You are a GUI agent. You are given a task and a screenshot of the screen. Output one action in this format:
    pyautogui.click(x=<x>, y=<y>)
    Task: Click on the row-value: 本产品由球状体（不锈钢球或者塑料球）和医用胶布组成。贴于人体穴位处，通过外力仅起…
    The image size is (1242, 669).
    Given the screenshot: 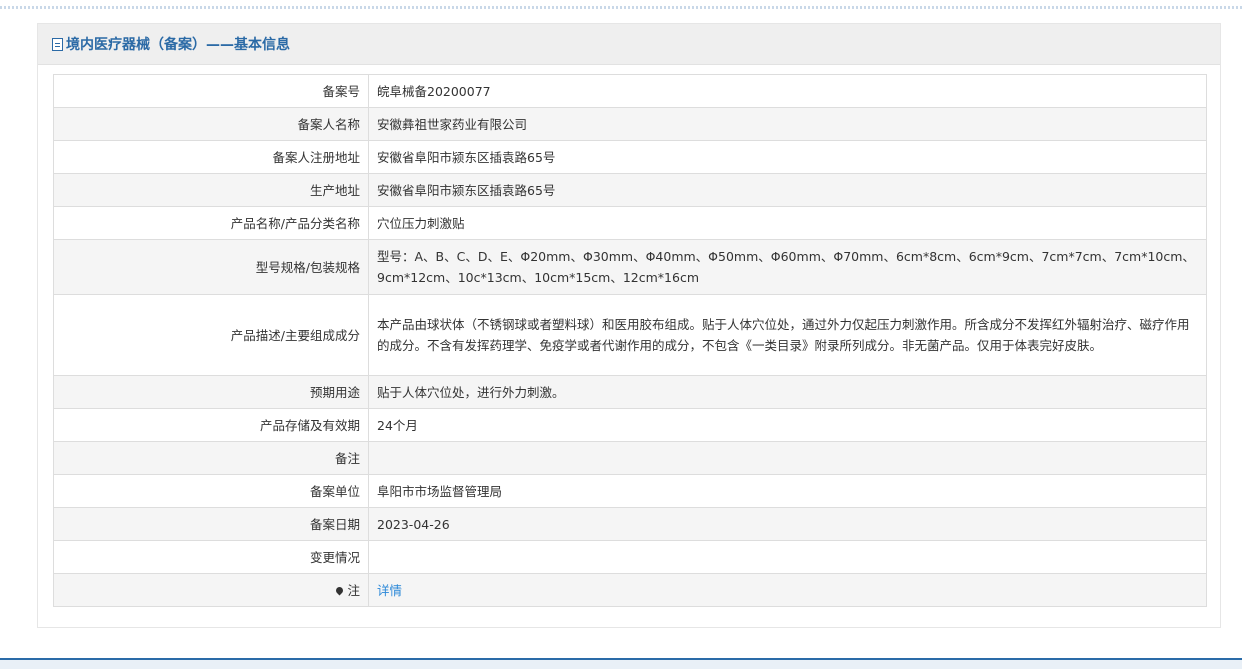 What is the action you would take?
    pyautogui.click(x=787, y=335)
    